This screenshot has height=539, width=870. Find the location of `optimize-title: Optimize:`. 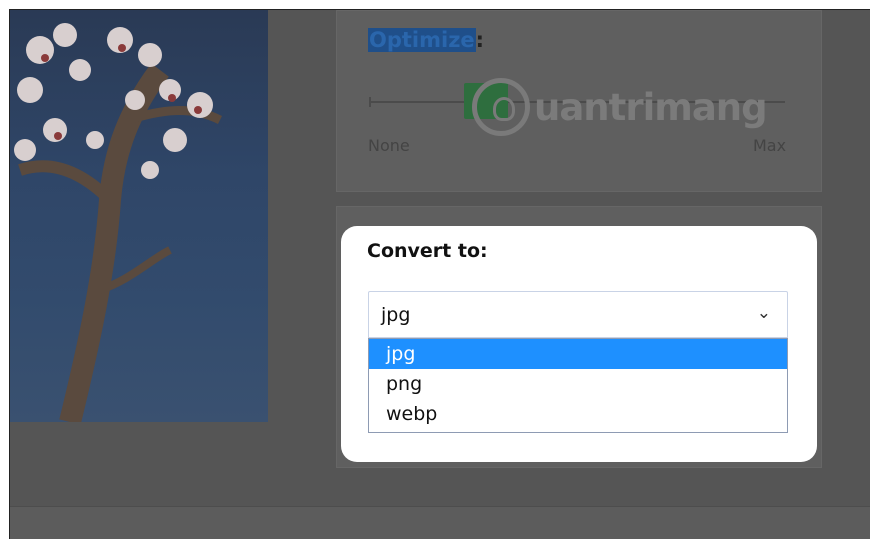

optimize-title: Optimize: is located at coordinates (426, 40).